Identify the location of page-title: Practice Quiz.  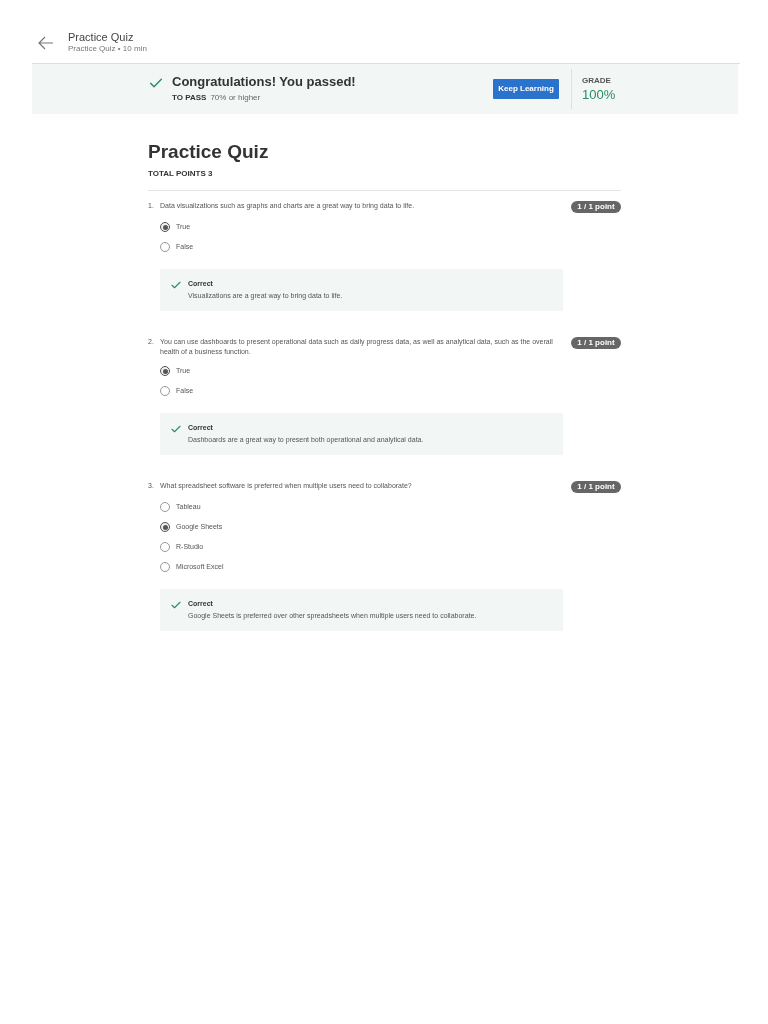
(101, 37).